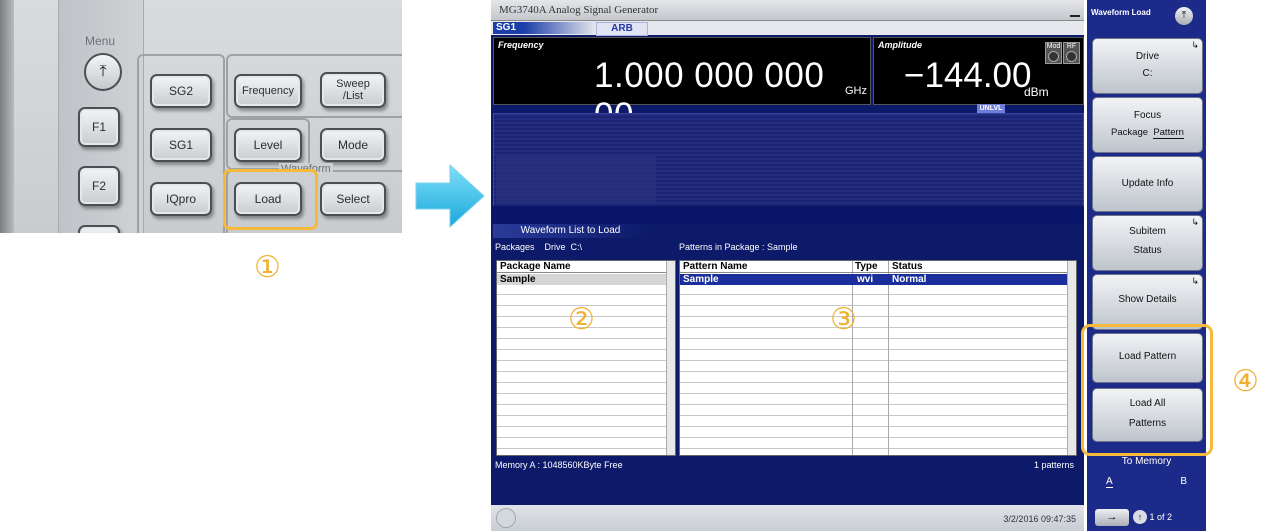 Image resolution: width=1277 pixels, height=531 pixels. Describe the element at coordinates (506, 518) in the screenshot. I see `status-circle-icon` at that location.